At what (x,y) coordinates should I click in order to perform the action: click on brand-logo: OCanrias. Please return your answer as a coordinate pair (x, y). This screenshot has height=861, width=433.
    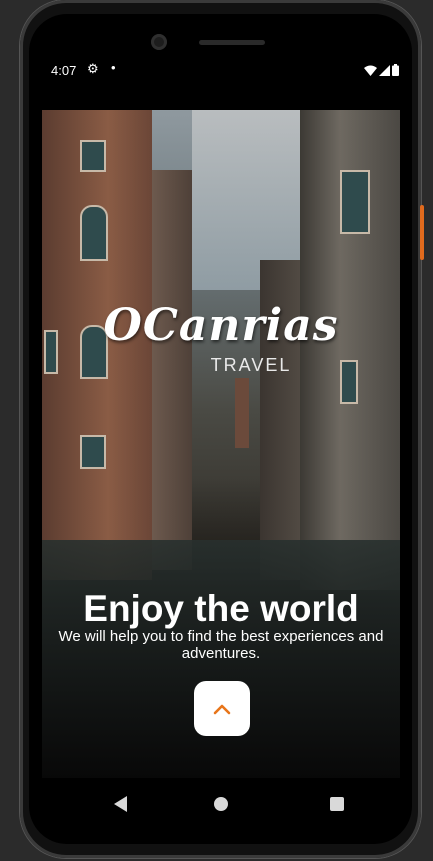
    Looking at the image, I should click on (221, 325).